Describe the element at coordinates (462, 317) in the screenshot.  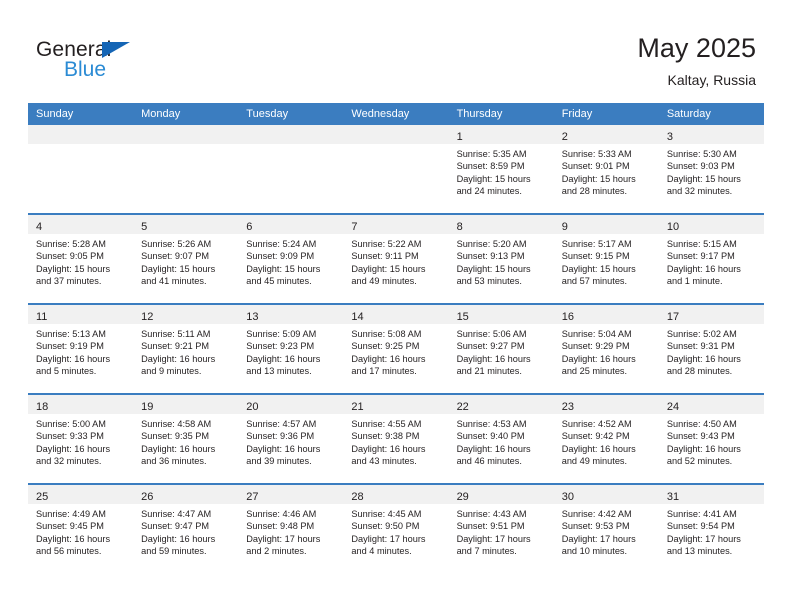
I see `day-number: 15` at that location.